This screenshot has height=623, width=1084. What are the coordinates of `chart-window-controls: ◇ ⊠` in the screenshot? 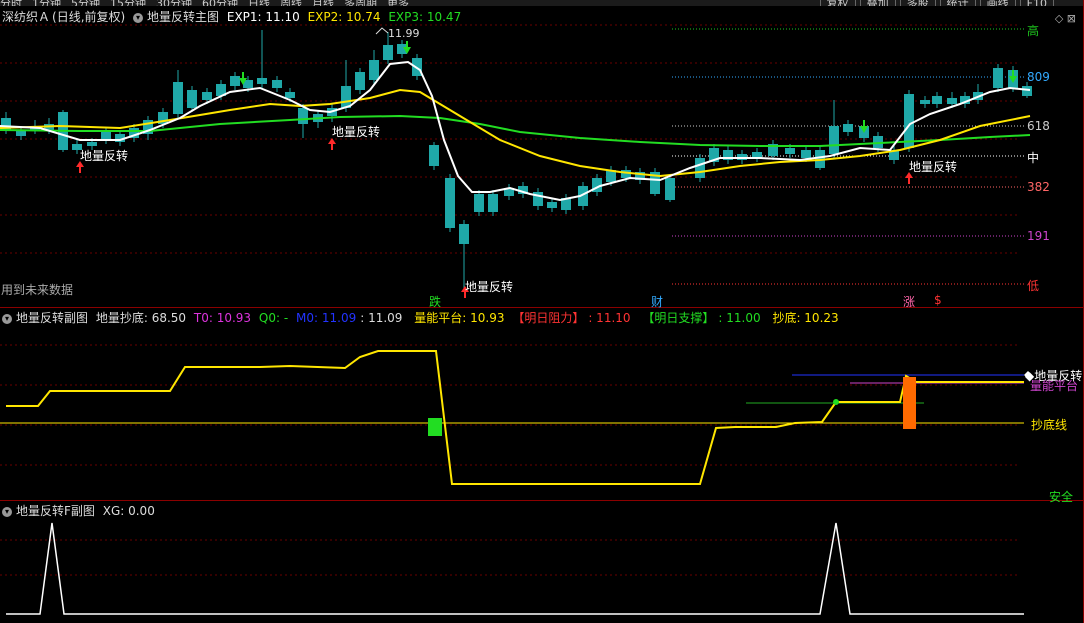 It's located at (1065, 18).